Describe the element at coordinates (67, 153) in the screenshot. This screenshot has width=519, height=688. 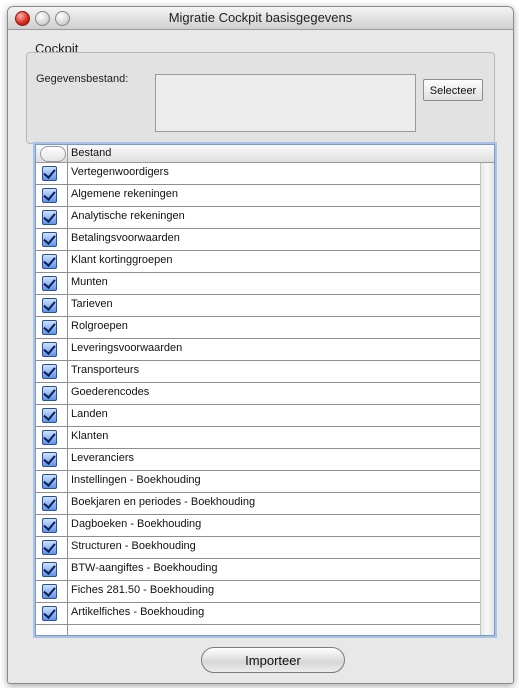
I see `header-divider` at that location.